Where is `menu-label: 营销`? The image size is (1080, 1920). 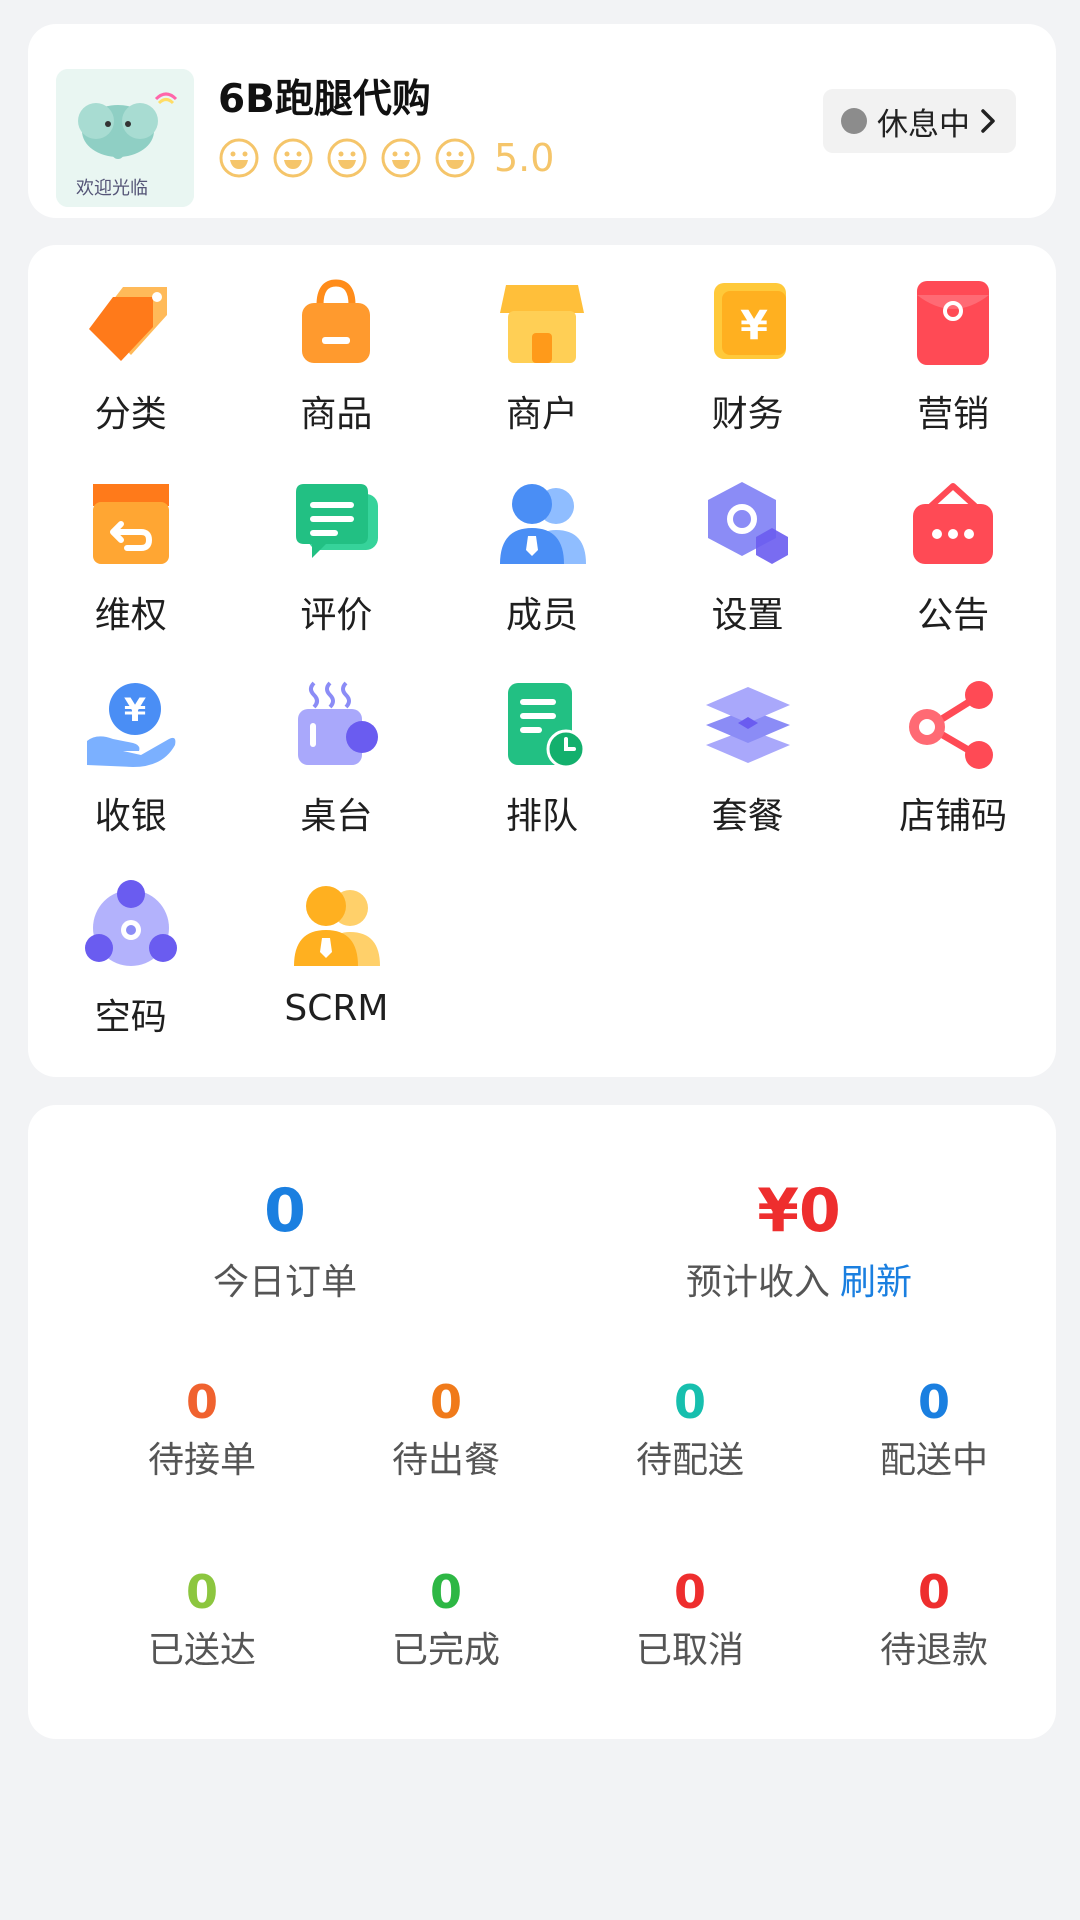 menu-label: 营销 is located at coordinates (953, 414).